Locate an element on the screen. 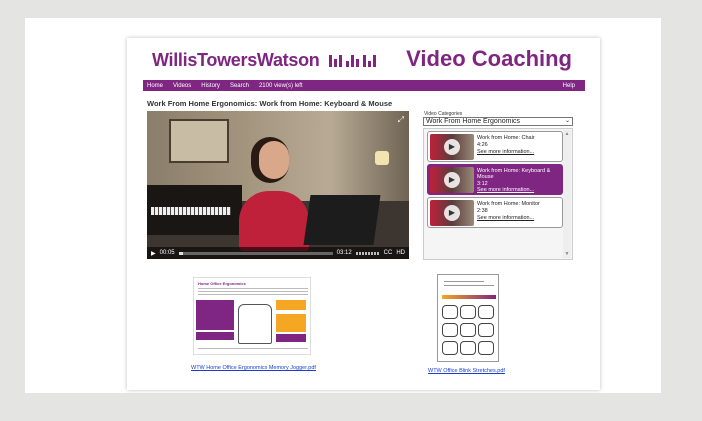 The image size is (702, 421). video-progress-fill is located at coordinates (181, 253).